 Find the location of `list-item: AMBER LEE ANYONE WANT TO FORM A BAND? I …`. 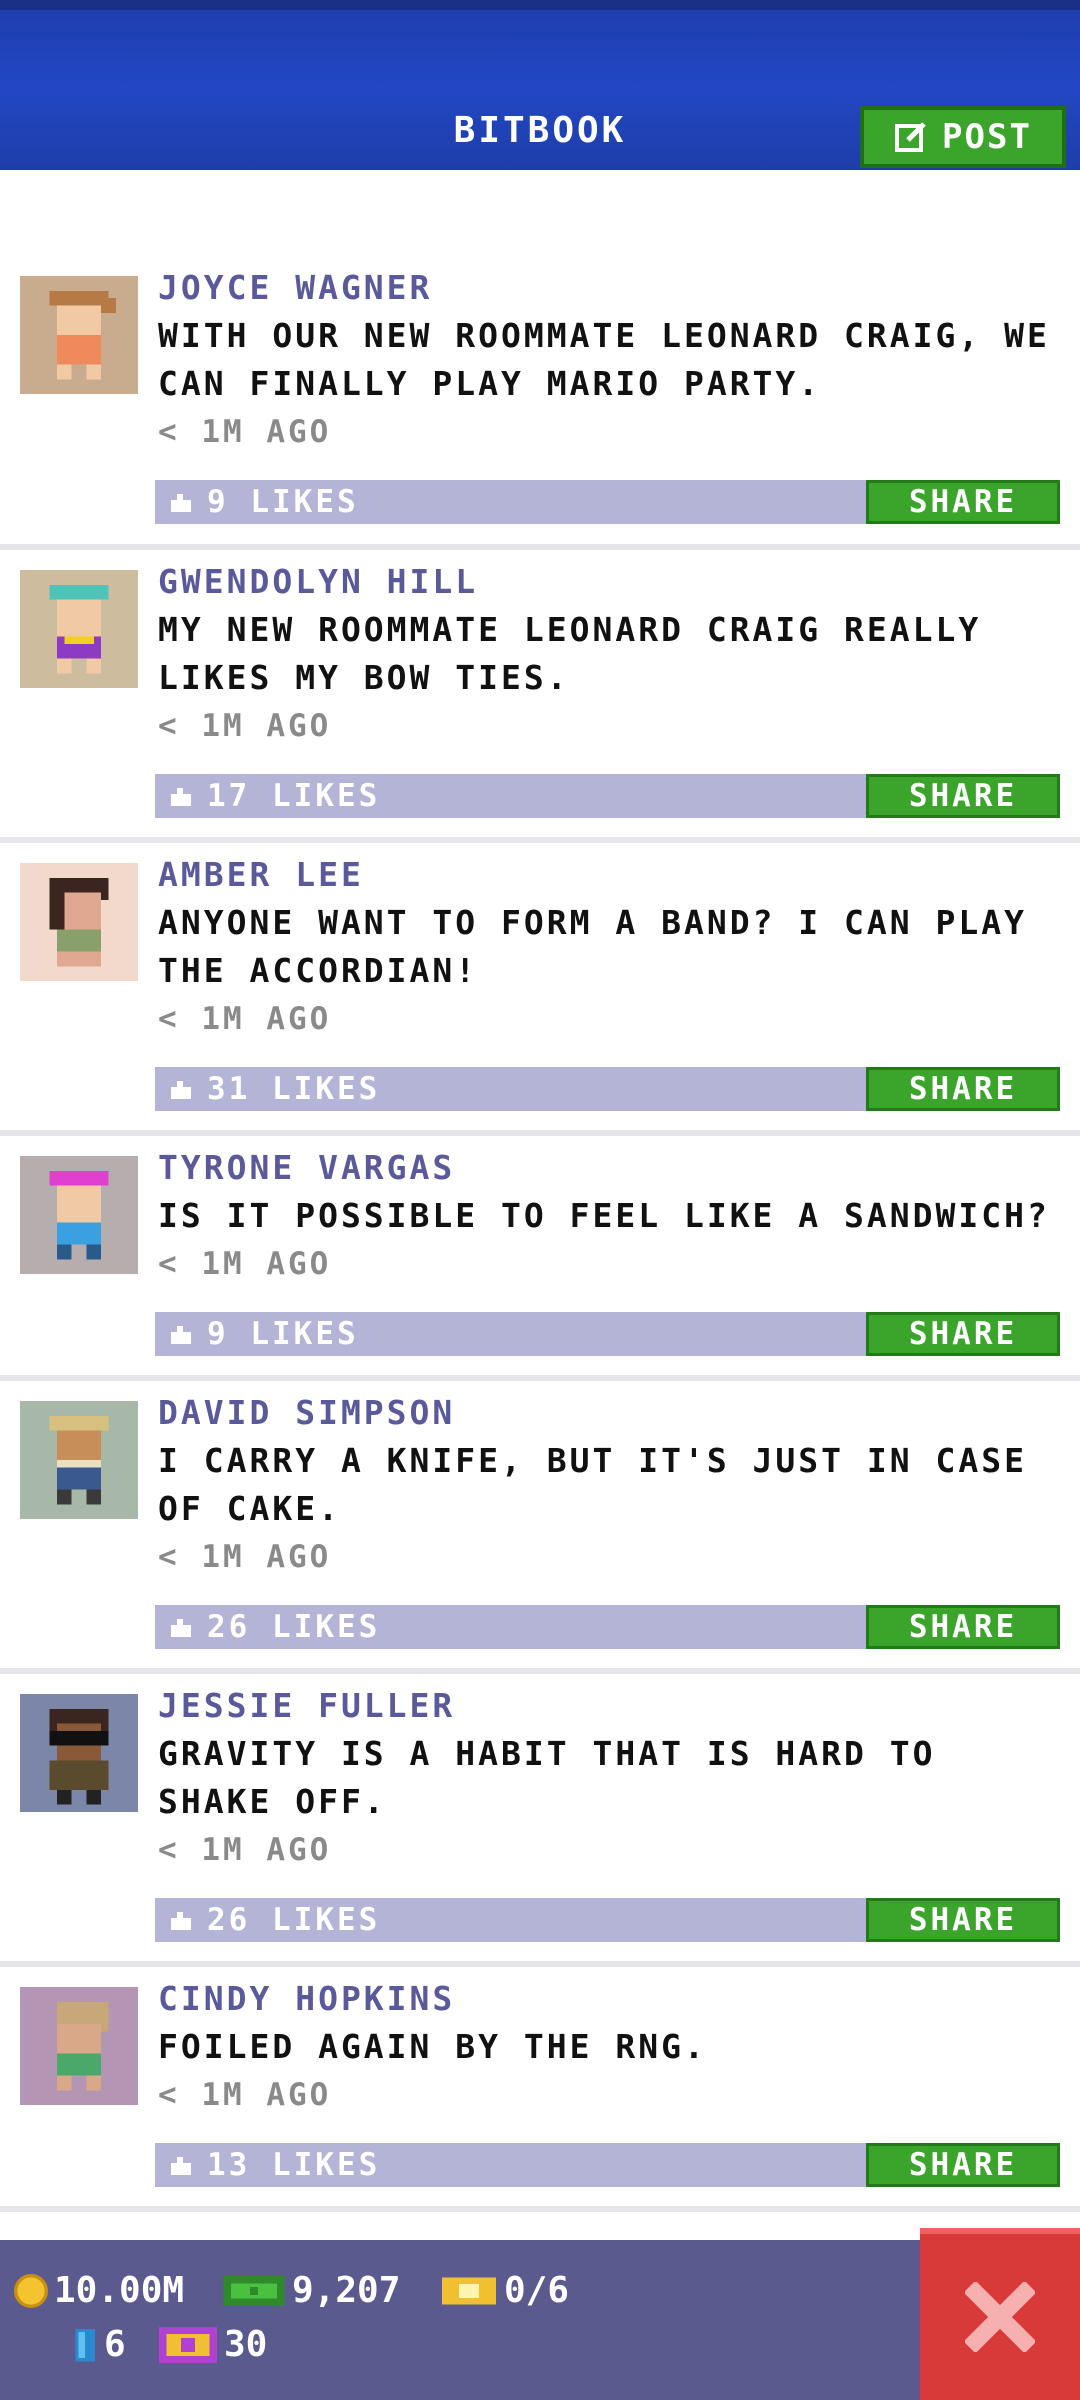

list-item: AMBER LEE ANYONE WANT TO FORM A BAND? I … is located at coordinates (540, 989).